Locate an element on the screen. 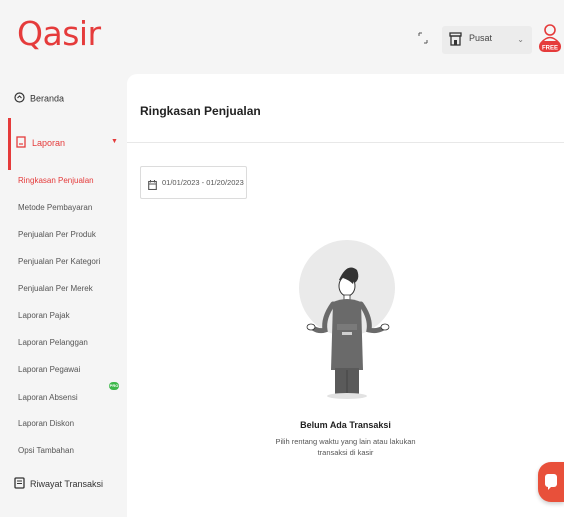 This screenshot has width=564, height=517. page-title: Ringkasan Penjualan is located at coordinates (200, 111).